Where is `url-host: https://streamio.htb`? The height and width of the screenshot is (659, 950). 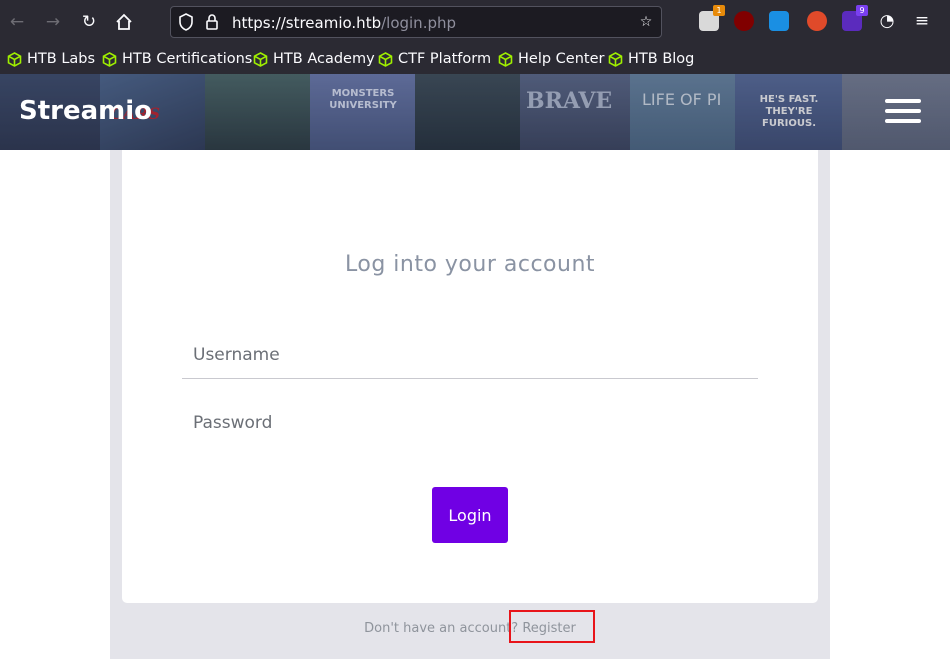
url-host: https://streamio.htb is located at coordinates (307, 23).